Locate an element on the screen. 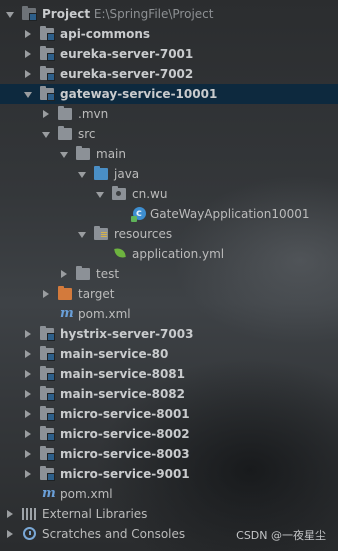  module-label: main-service-80 is located at coordinates (114, 354).